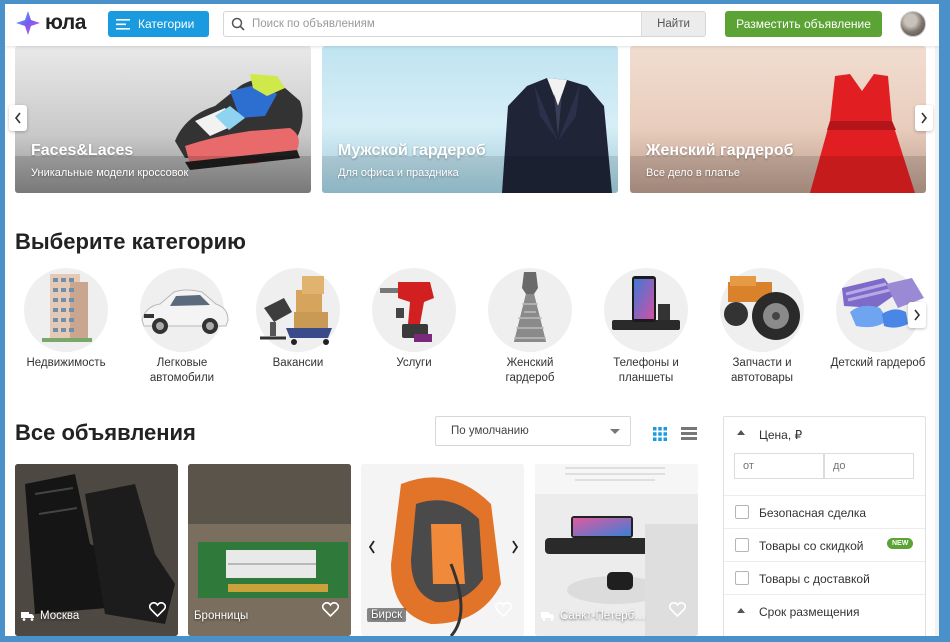 Image resolution: width=950 pixels, height=642 pixels. I want to click on banner-subtitle: Уникальные модели кроссовок, so click(110, 173).